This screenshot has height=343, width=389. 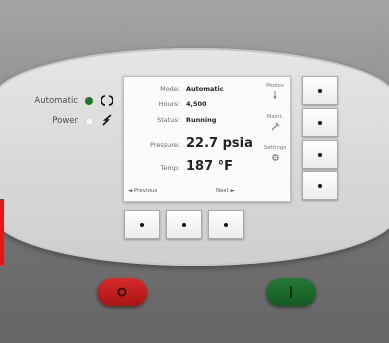 I want to click on mode-label: Mode:, so click(x=170, y=89).